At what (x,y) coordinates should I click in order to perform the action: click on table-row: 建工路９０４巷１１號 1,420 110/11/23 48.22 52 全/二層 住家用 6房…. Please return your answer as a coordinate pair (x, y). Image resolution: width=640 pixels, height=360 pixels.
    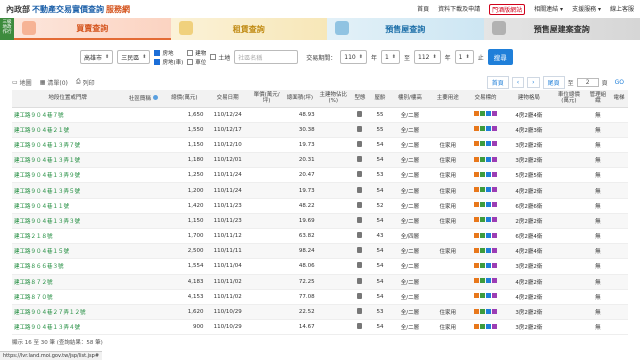
    Looking at the image, I should click on (320, 206).